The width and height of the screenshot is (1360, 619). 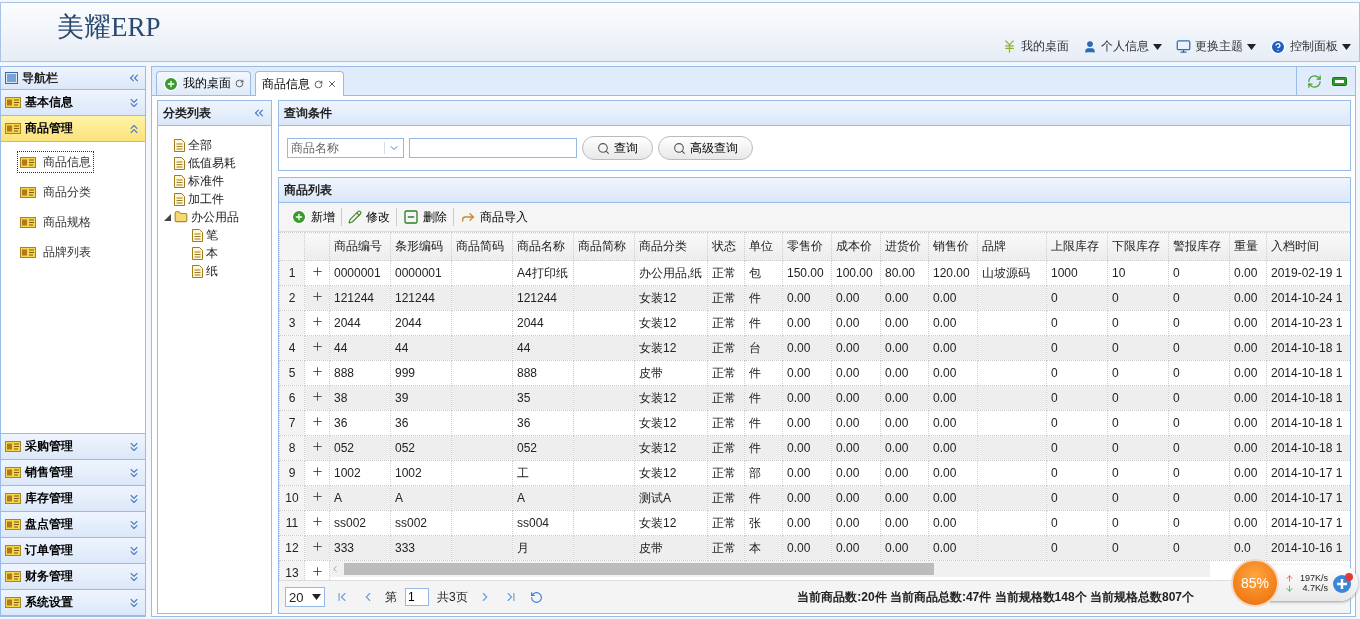 I want to click on column-header: 条形编码, so click(x=421, y=246).